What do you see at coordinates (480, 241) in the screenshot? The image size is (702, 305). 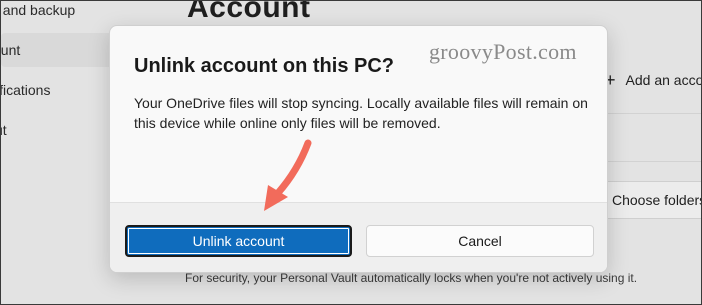 I see `cancel-button: Cancel` at bounding box center [480, 241].